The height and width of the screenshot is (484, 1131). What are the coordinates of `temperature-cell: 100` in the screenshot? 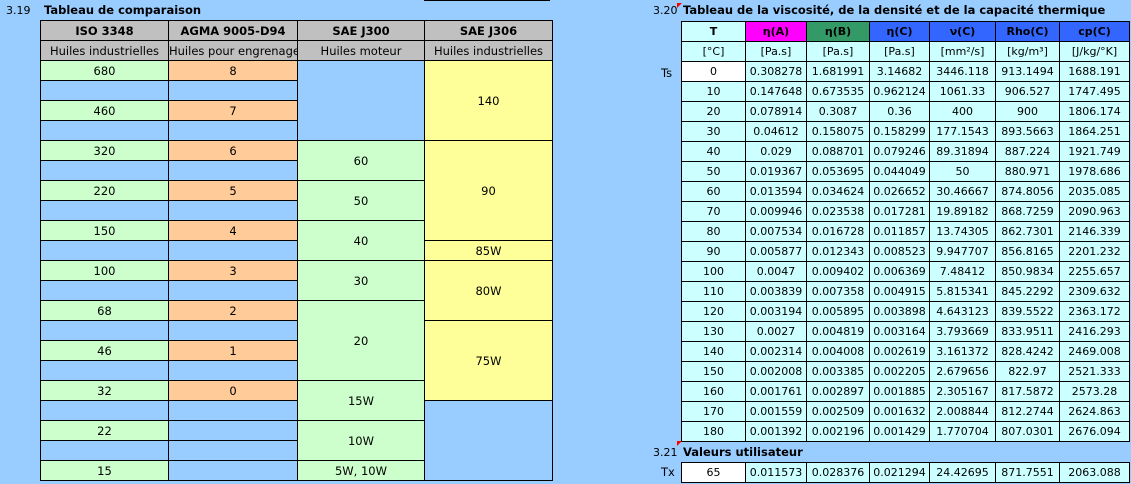 It's located at (713, 271).